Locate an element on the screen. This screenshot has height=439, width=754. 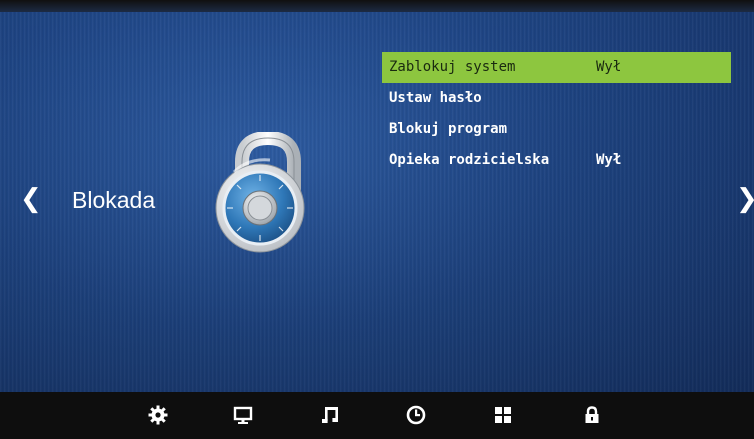
padlock-combination-icon is located at coordinates (260, 192).